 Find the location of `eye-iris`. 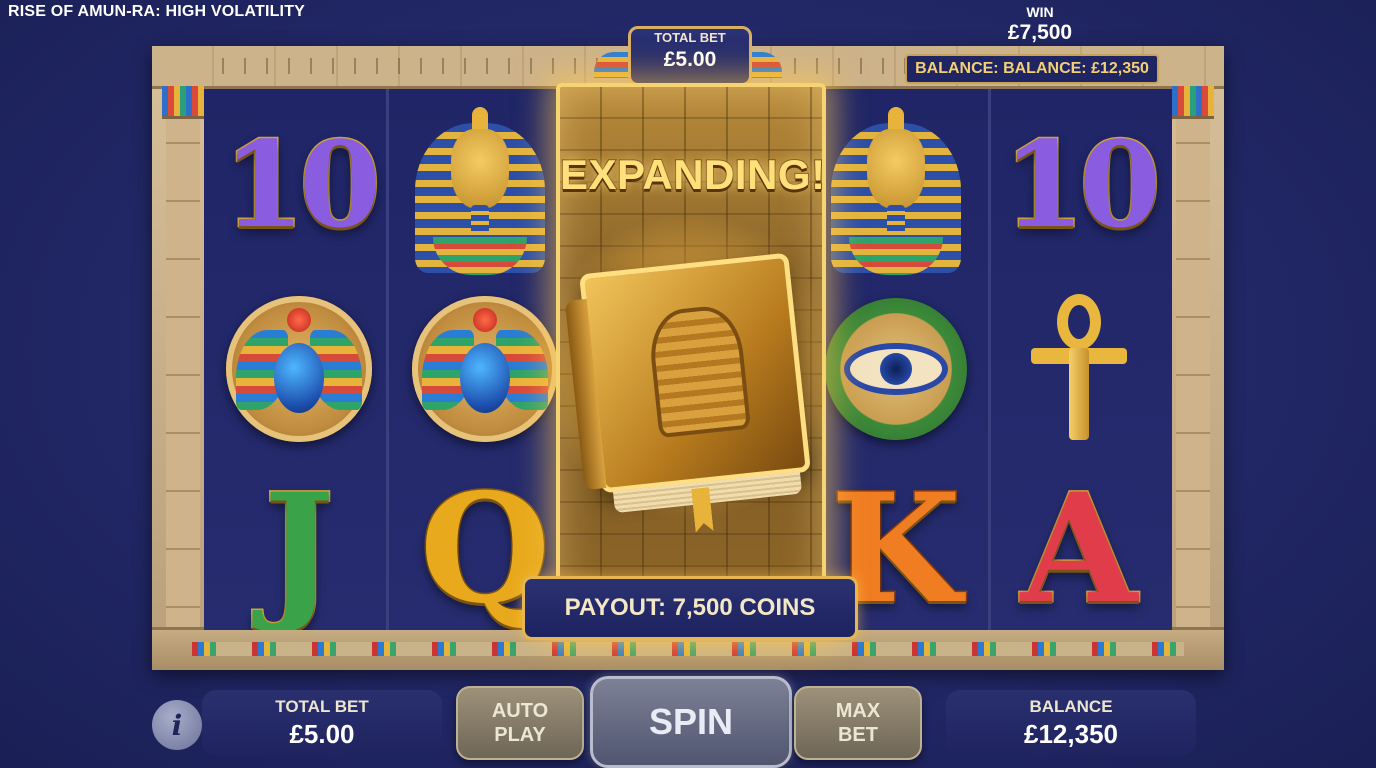

eye-iris is located at coordinates (896, 369).